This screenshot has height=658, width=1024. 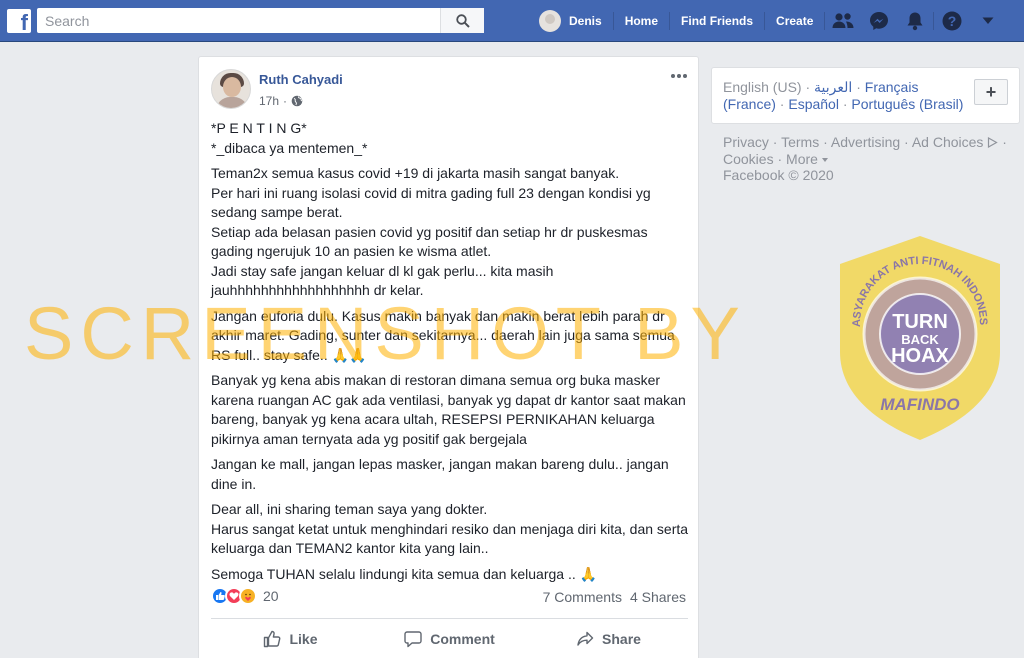 I want to click on more-languages-button: +, so click(x=991, y=92).